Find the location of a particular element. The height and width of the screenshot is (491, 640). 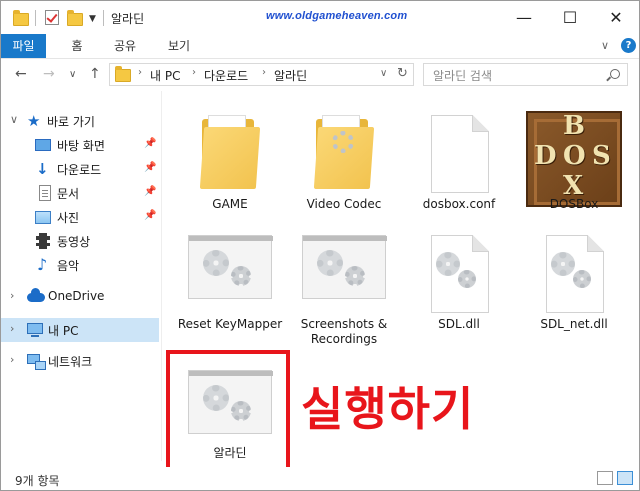

dosbox-logo-letter: O is located at coordinates (574, 156).